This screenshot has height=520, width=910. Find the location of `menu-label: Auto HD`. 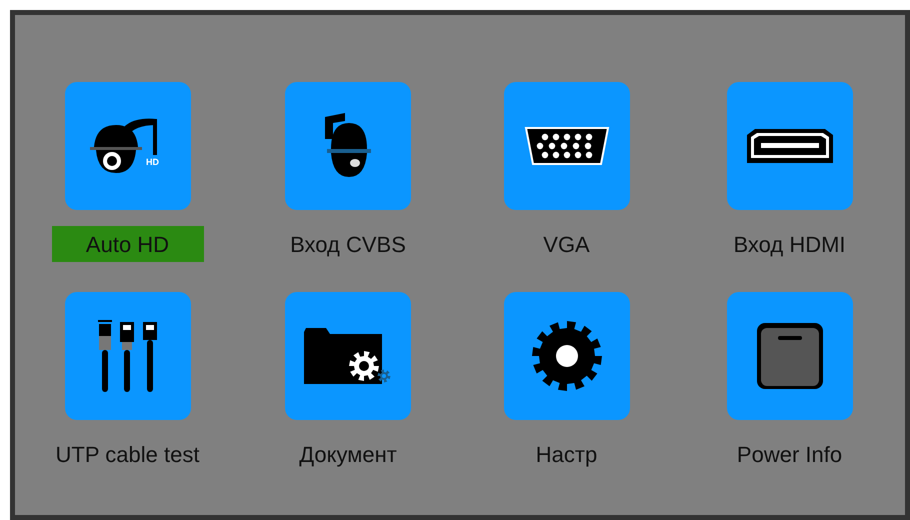

menu-label: Auto HD is located at coordinates (128, 244).